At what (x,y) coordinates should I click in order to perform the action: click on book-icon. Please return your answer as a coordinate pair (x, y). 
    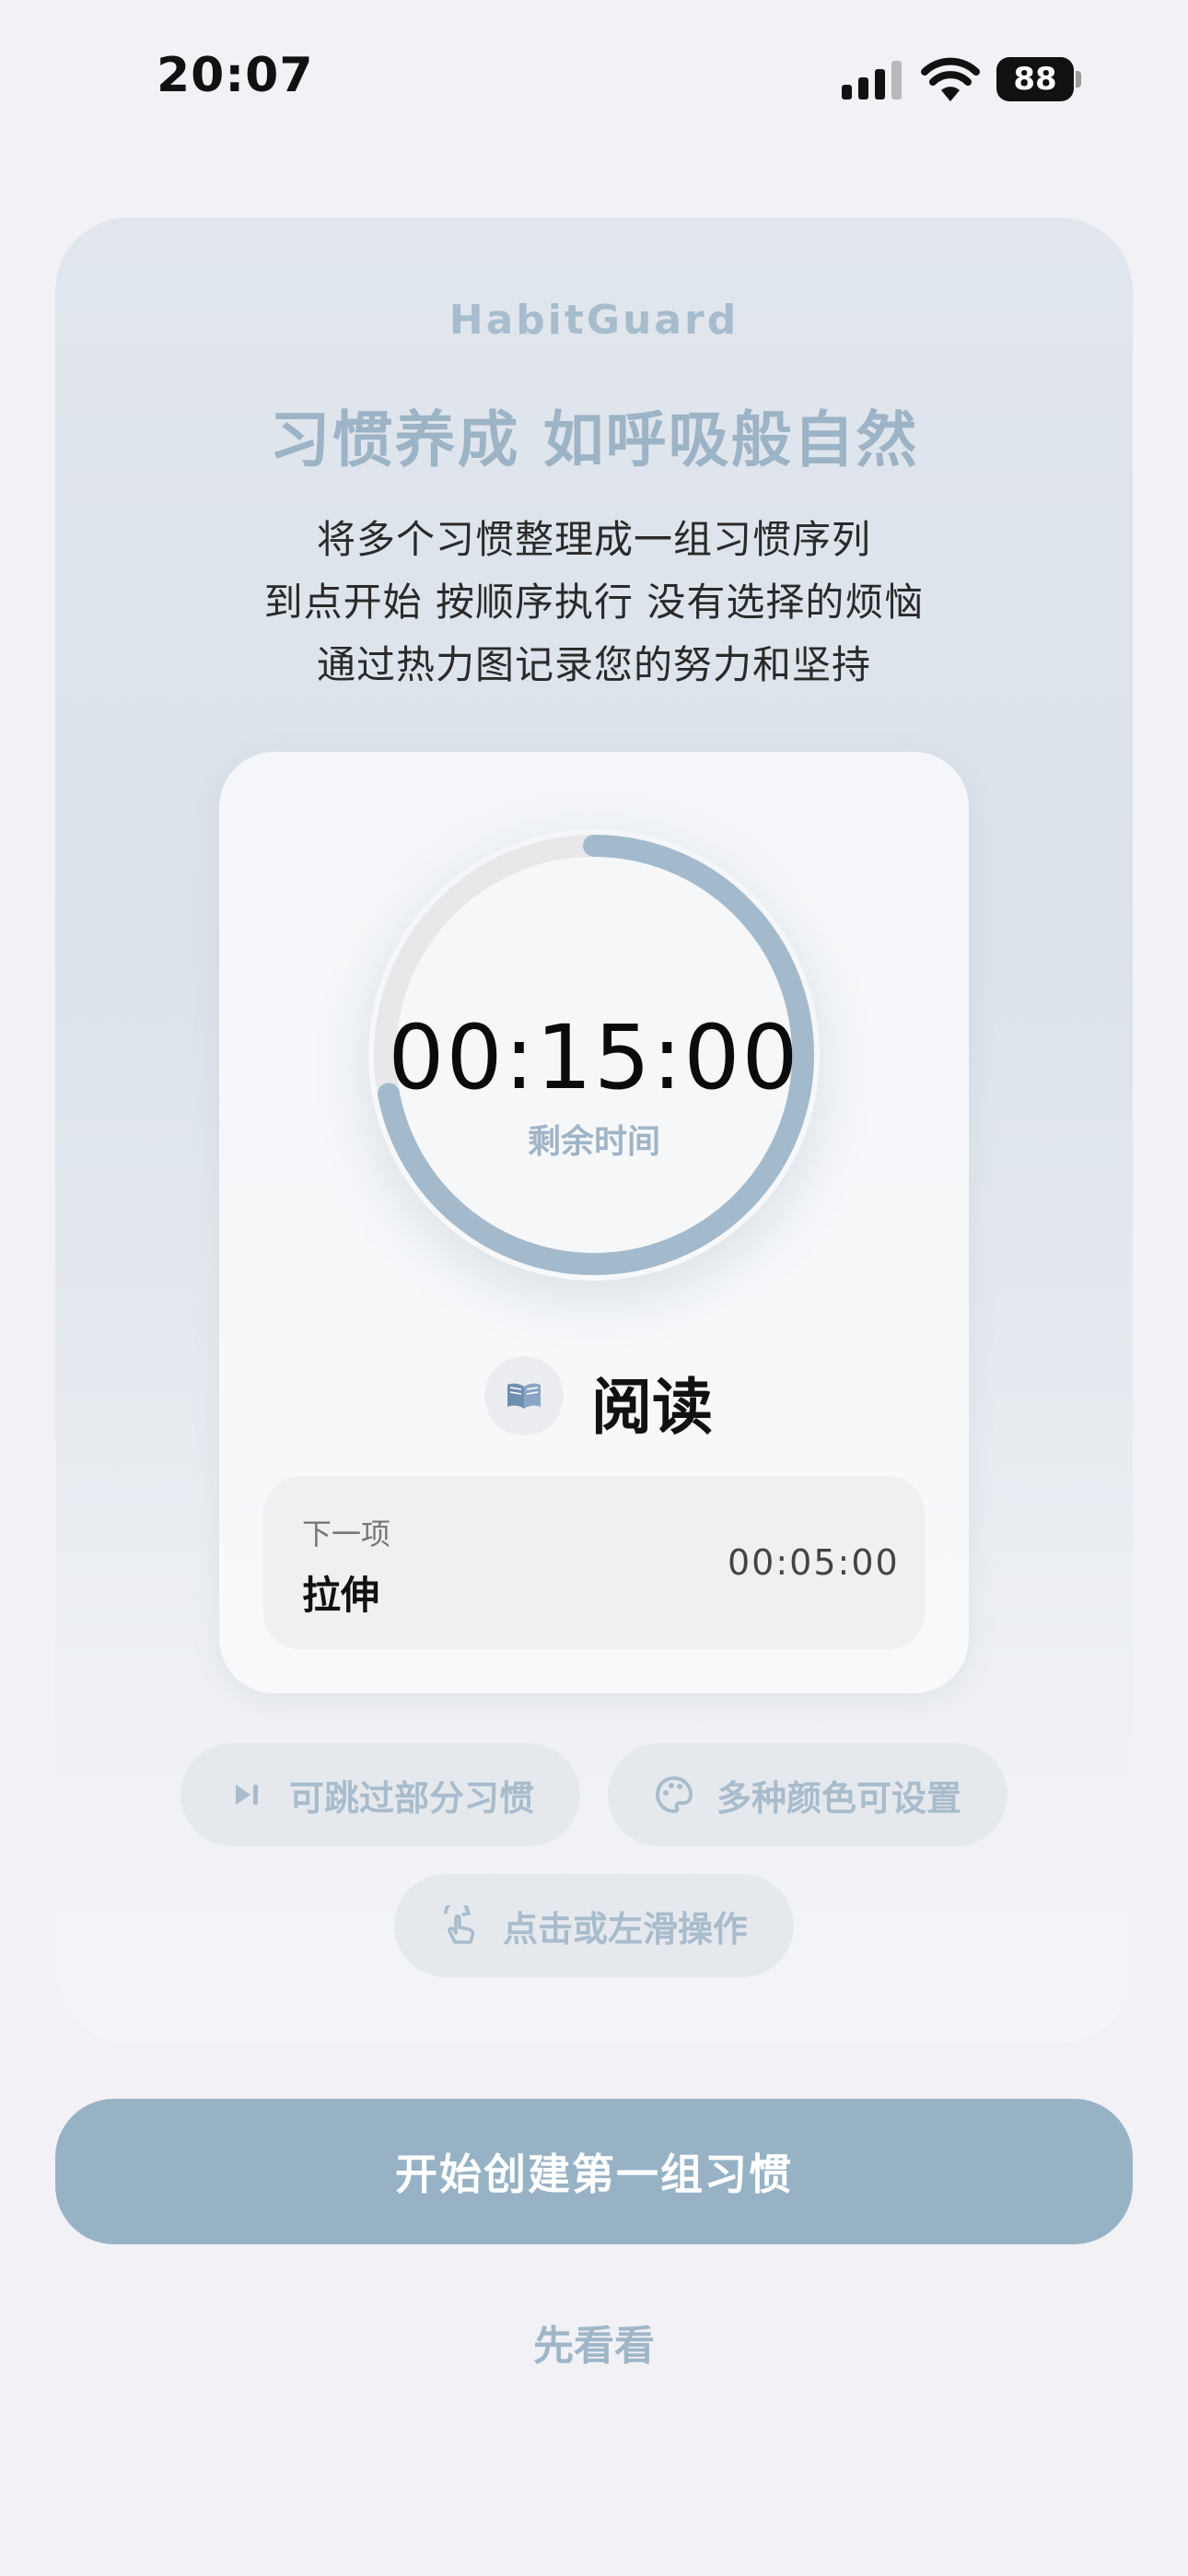
    Looking at the image, I should click on (524, 1395).